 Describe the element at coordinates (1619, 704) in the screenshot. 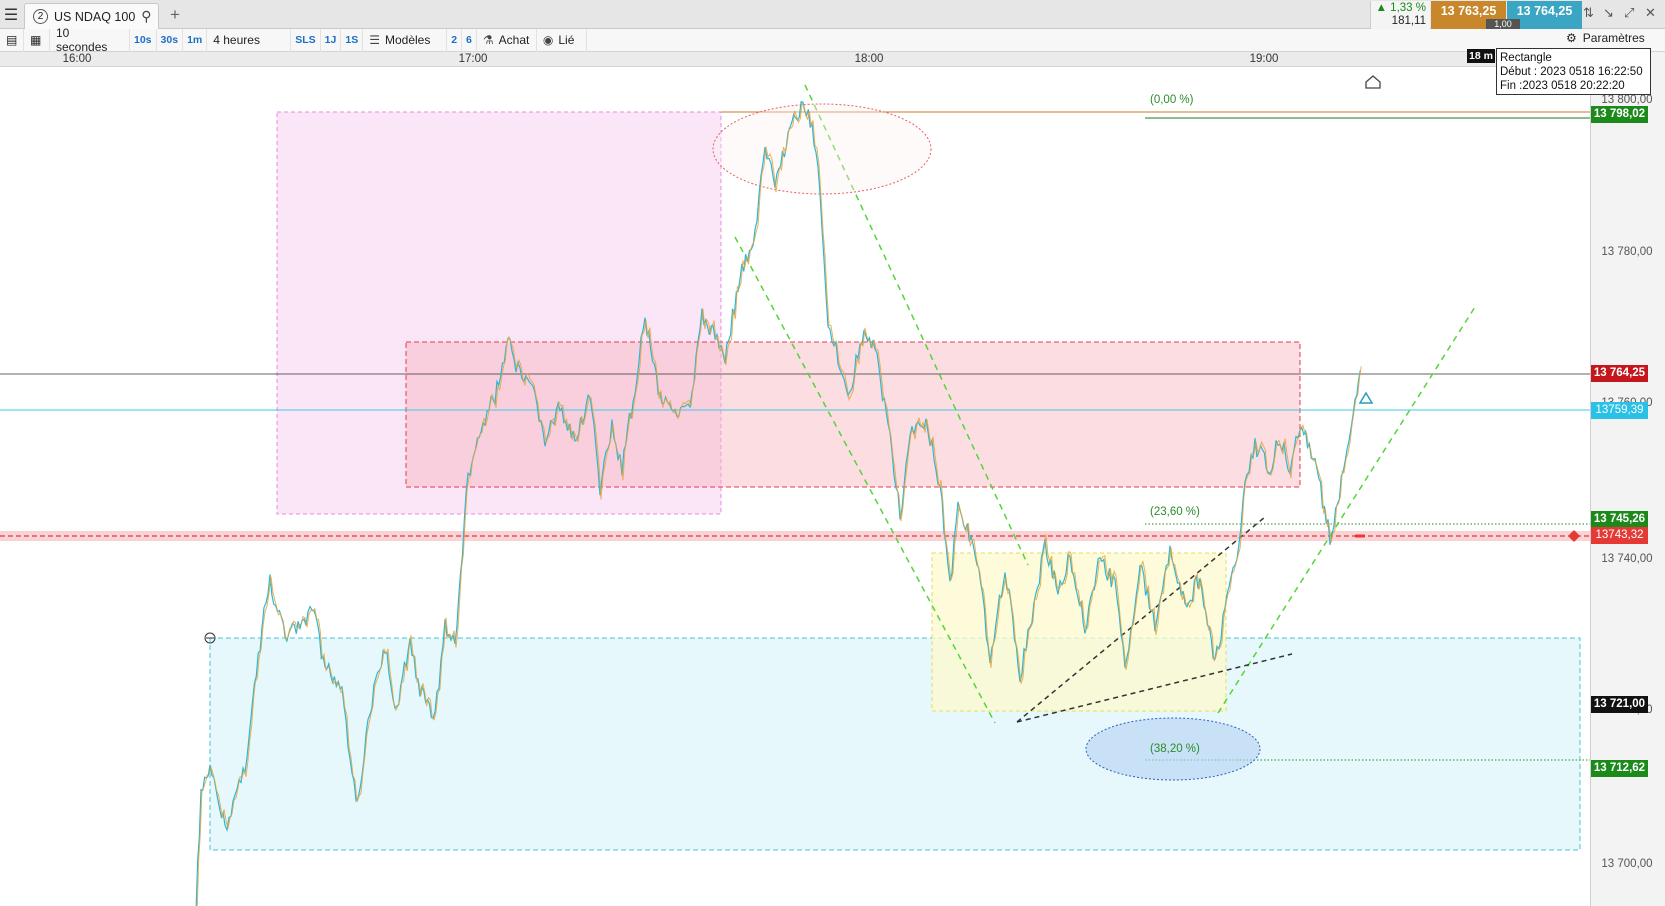

I see `price-tag-721: 13 721,00` at that location.